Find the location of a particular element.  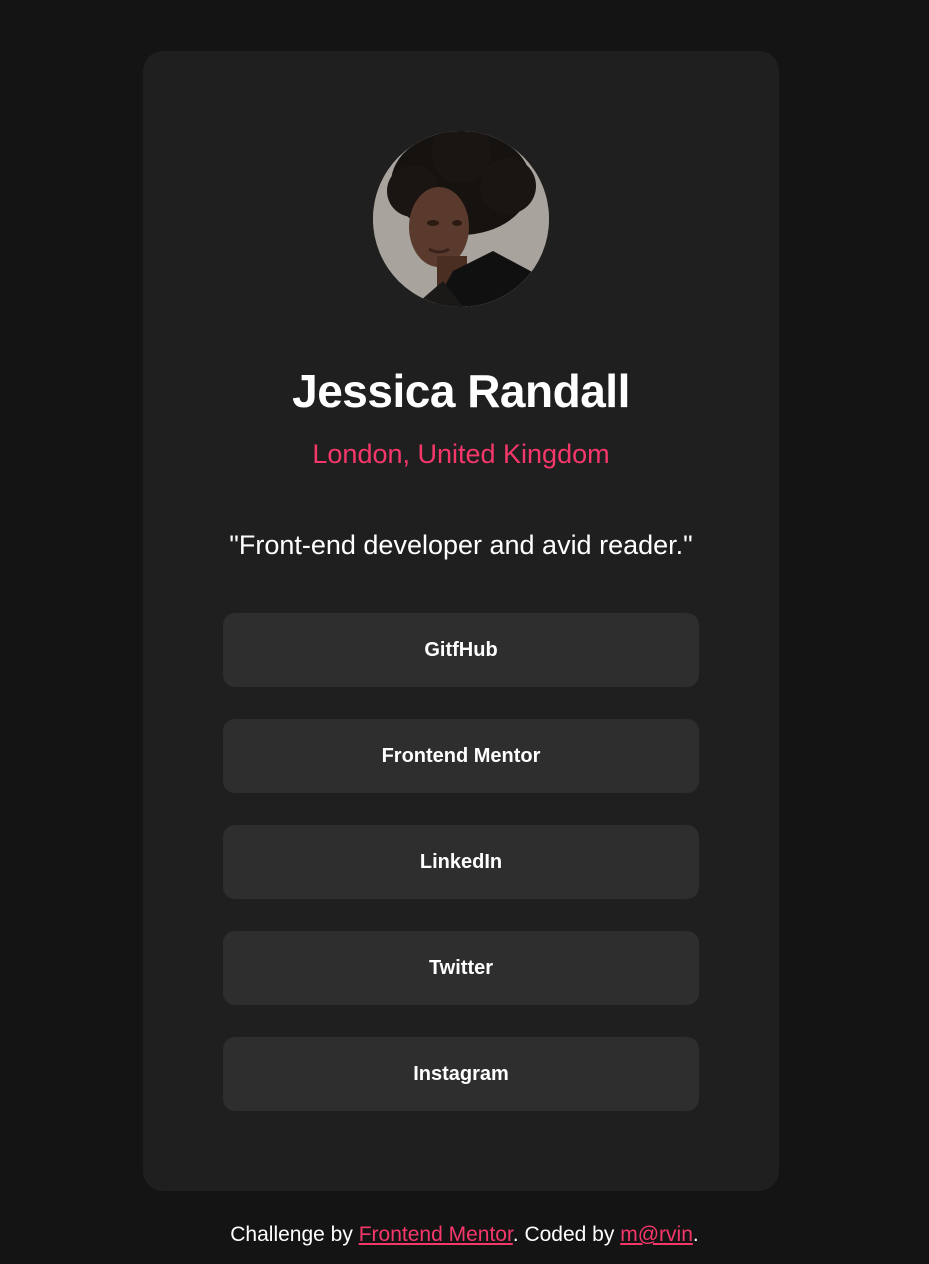

profile-avatar is located at coordinates (461, 219).